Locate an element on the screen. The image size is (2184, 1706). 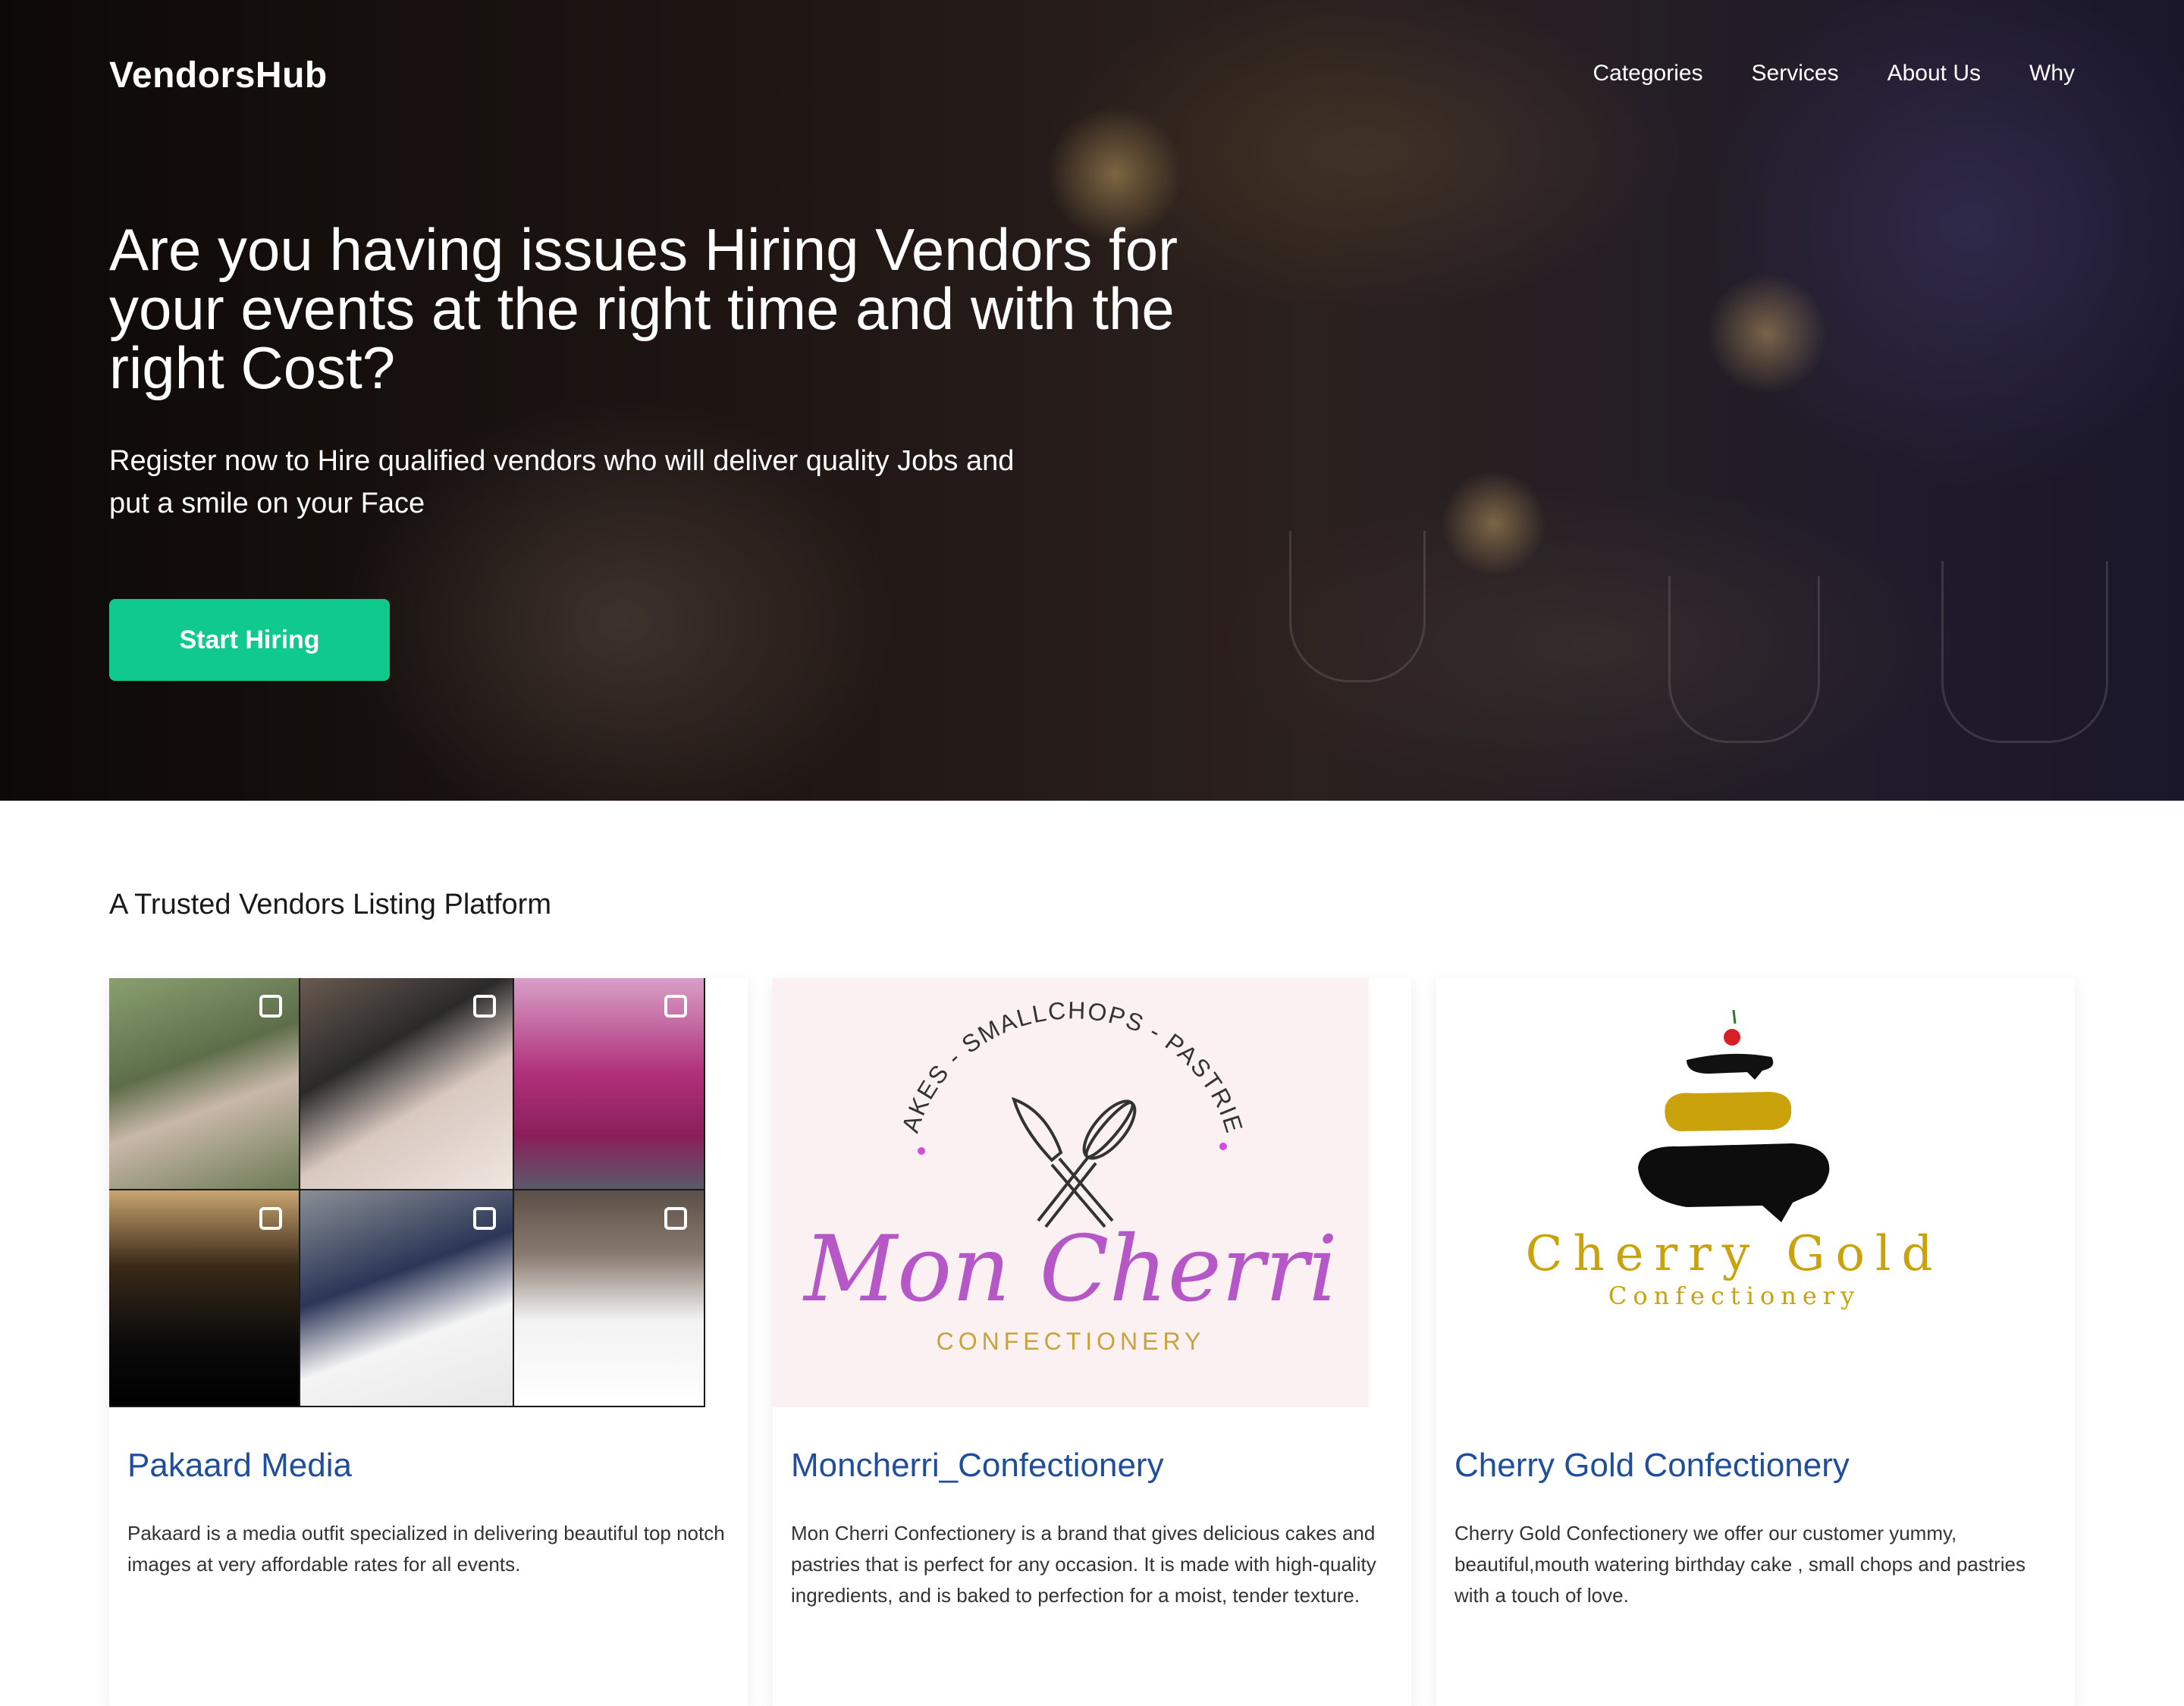
vendor-name: Pakaard Media is located at coordinates (239, 1466).